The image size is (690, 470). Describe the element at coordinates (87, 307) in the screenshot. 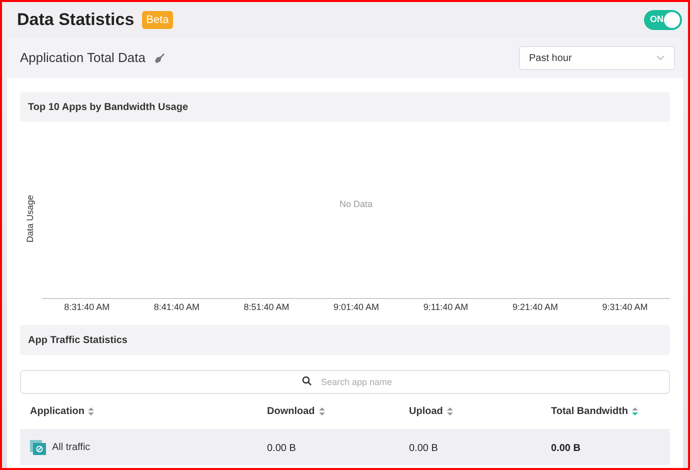

I see `axis-tick-label: 8:31:40 AM` at that location.